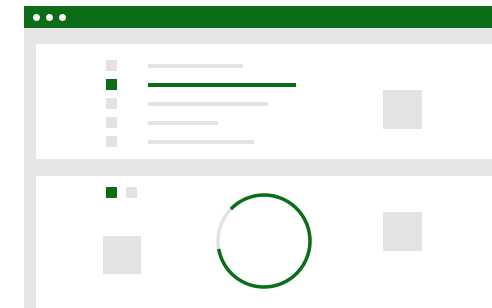 This screenshot has width=492, height=308. What do you see at coordinates (111, 65) in the screenshot?
I see `list-item-1-marker` at bounding box center [111, 65].